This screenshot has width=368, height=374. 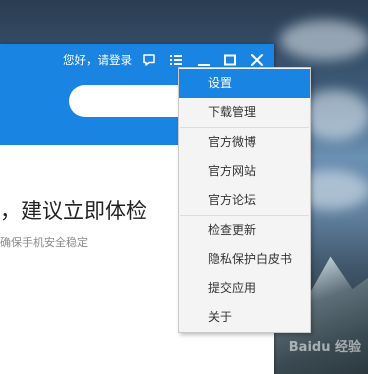 I want to click on menu-item-privacy-whitepaper: 隐私保护白皮书, so click(x=244, y=259).